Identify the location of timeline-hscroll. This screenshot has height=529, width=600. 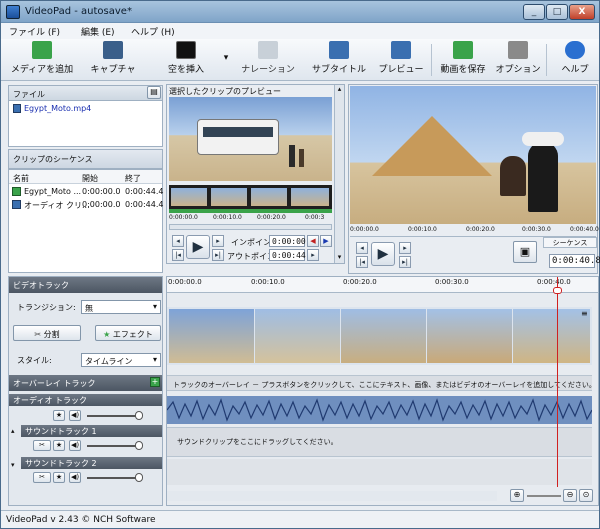
(332, 496).